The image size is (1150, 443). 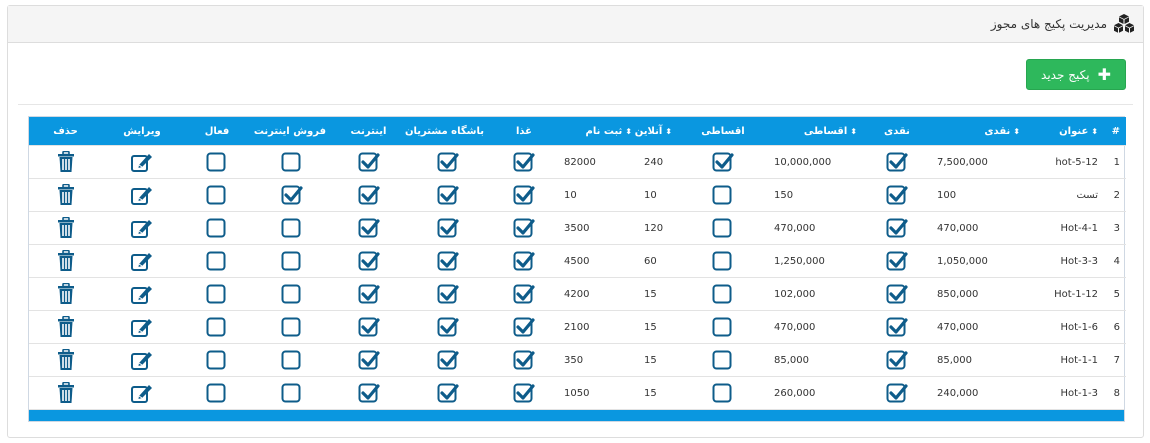 What do you see at coordinates (897, 131) in the screenshot?
I see `col-header-cash-check: نقدی` at bounding box center [897, 131].